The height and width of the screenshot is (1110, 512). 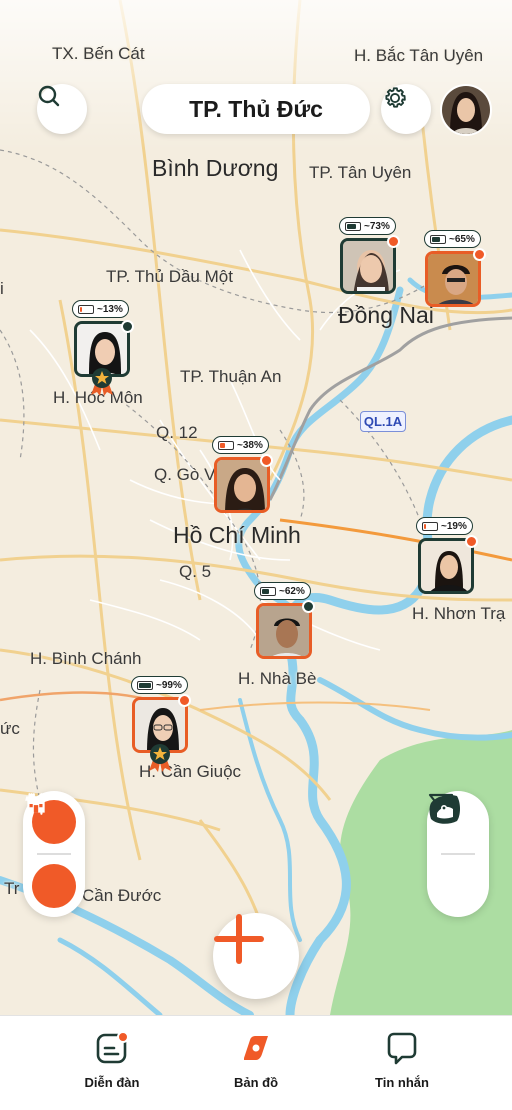 I want to click on battery-badge: ~99%, so click(x=159, y=685).